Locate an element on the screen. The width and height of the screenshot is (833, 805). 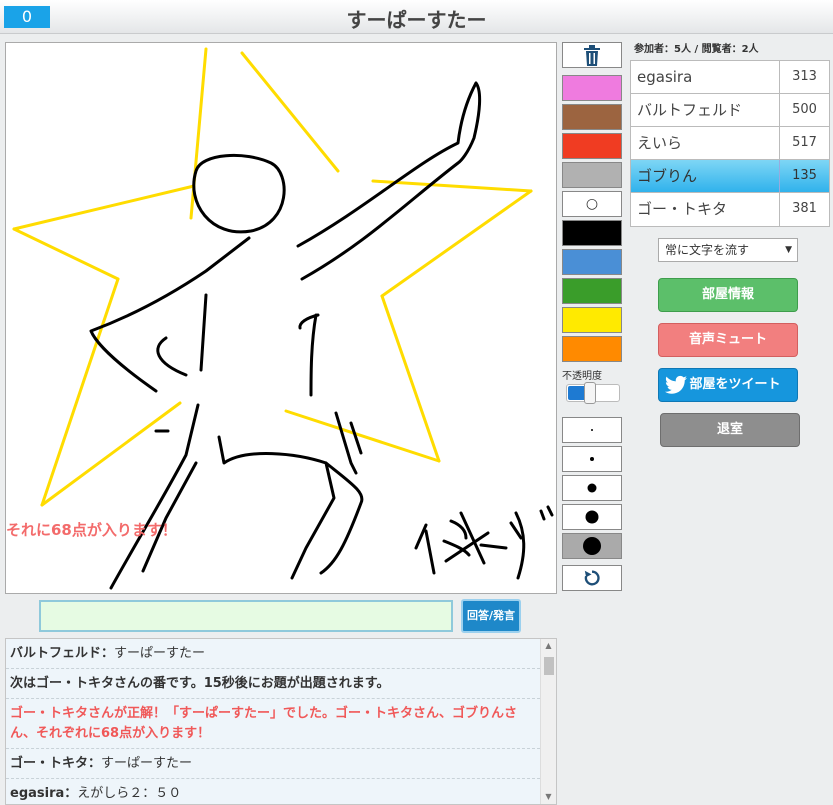
text-flow-select-value: 常に文字を流す is located at coordinates (707, 250).